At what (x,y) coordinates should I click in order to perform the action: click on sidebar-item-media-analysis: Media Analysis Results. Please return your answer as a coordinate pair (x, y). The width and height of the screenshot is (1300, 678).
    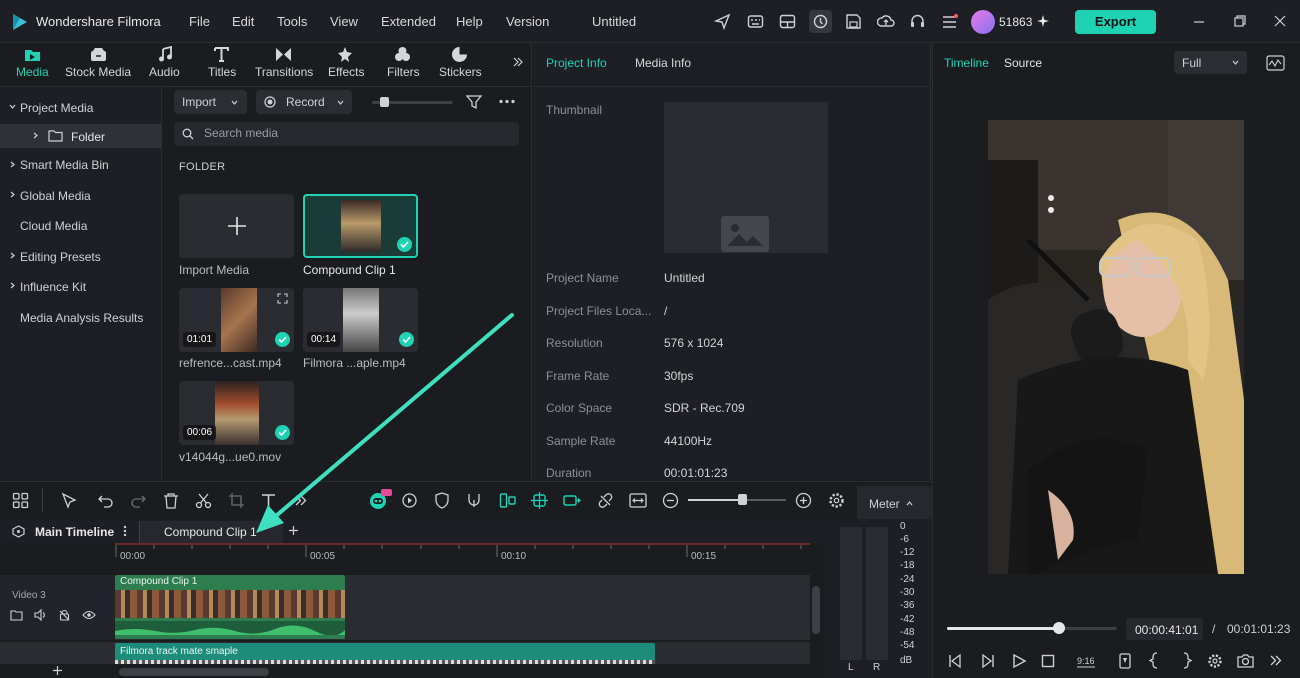
    Looking at the image, I should click on (81, 318).